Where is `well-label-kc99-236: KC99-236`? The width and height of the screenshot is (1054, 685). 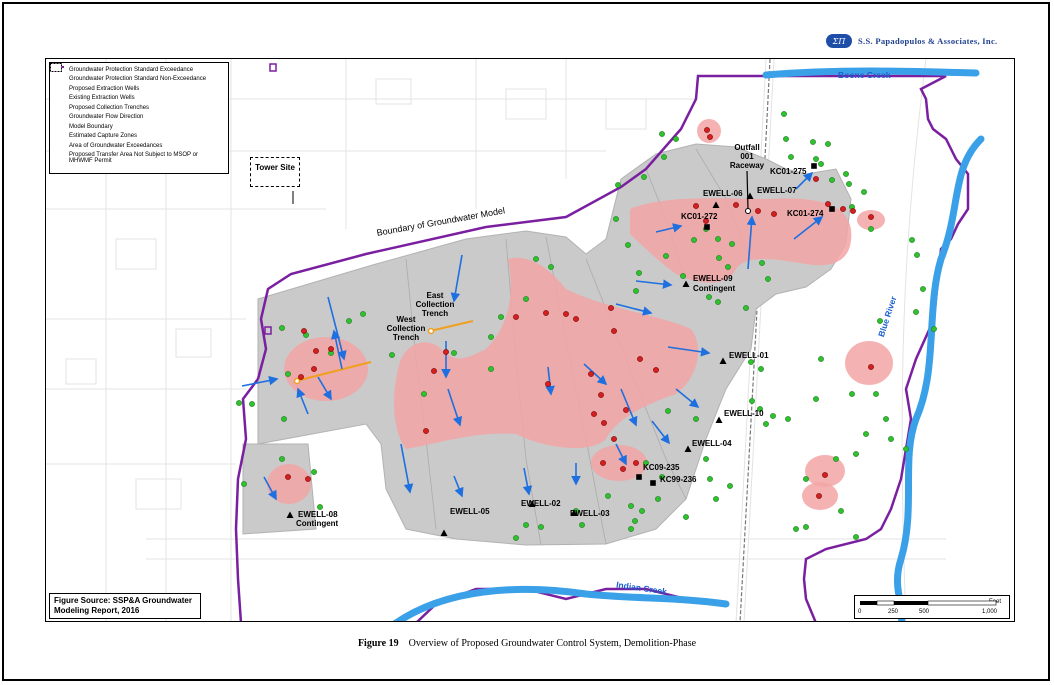
well-label-kc99-236: KC99-236 is located at coordinates (678, 479).